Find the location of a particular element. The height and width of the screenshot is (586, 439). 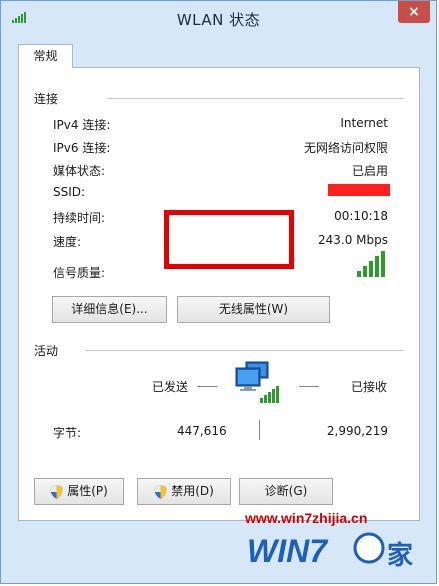

network-computers-icon is located at coordinates (257, 382).